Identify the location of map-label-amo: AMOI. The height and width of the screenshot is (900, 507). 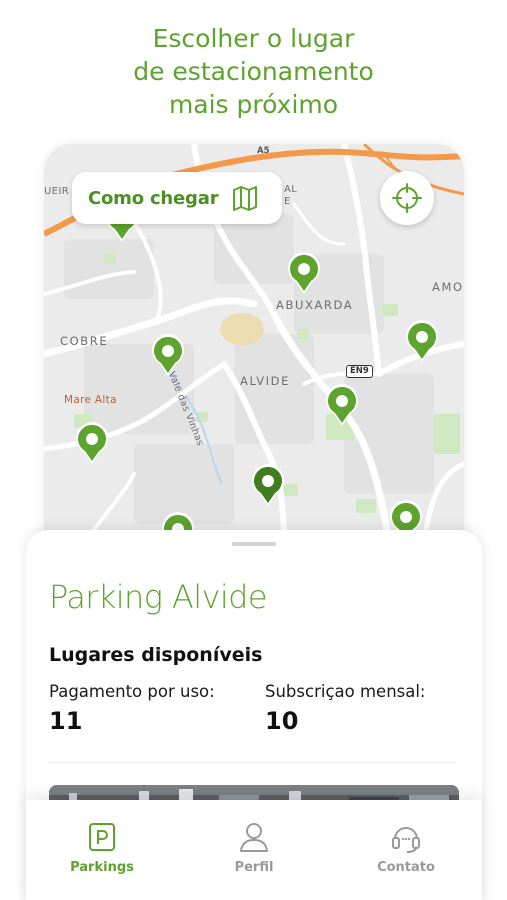
(448, 287).